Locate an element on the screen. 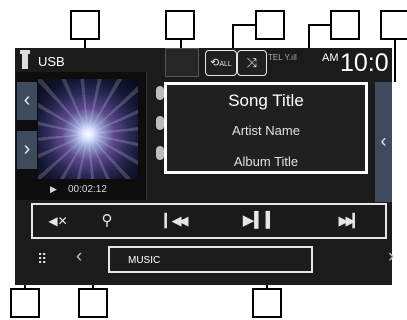 The height and width of the screenshot is (320, 407). leader-side is located at coordinates (395, 61).